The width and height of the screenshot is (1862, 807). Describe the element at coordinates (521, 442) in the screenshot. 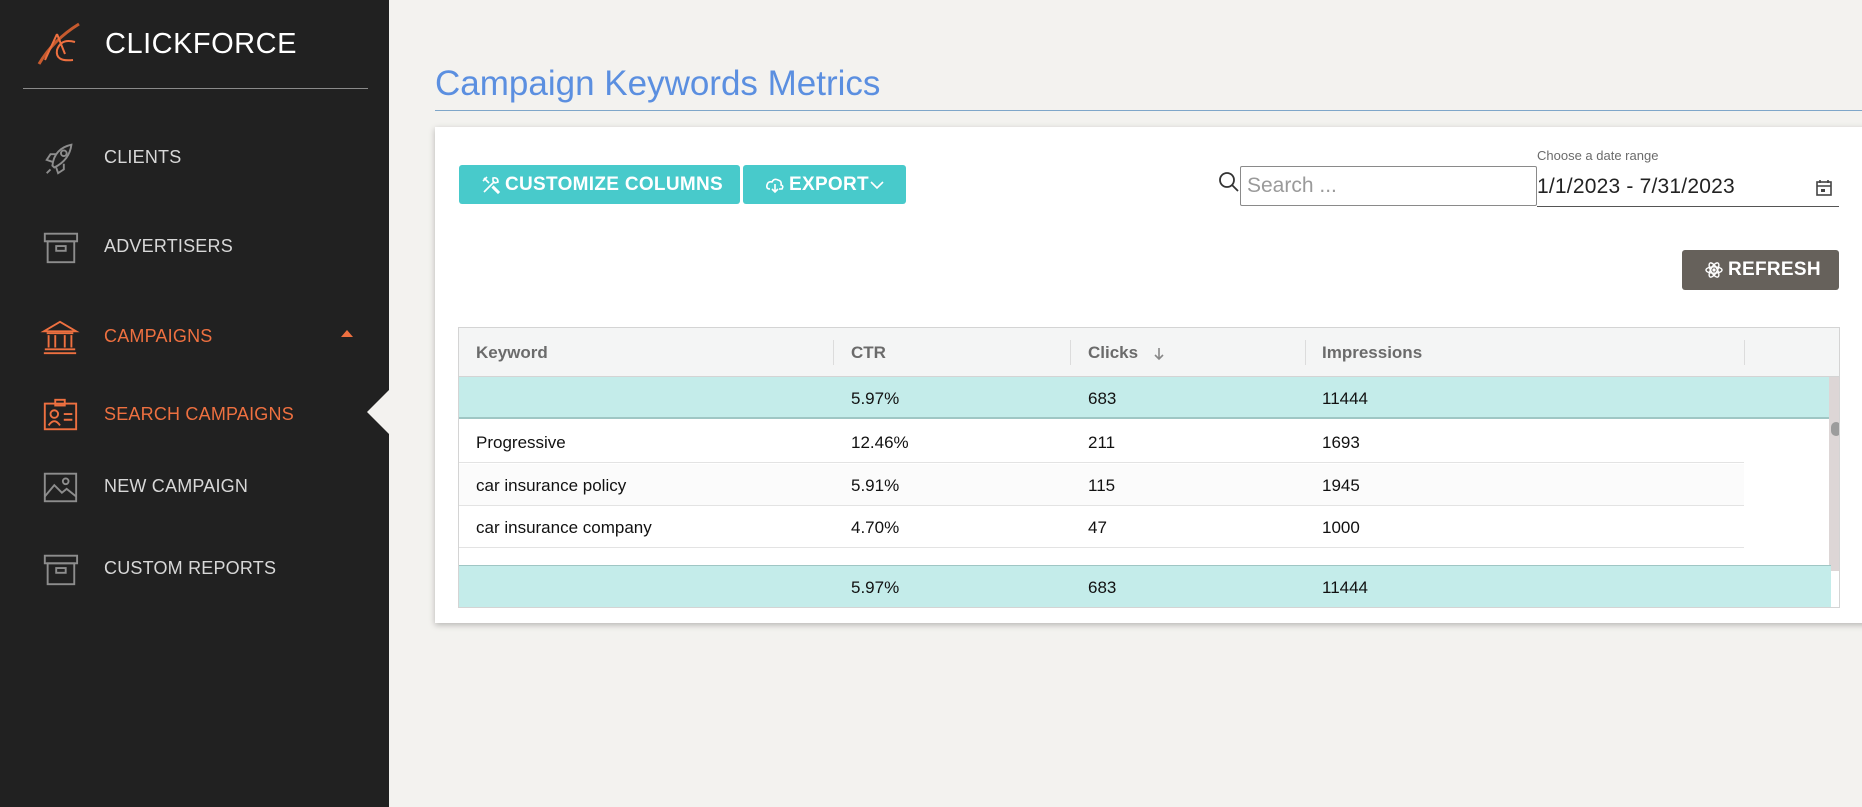

I see `cell-keyword: Progressive` at that location.